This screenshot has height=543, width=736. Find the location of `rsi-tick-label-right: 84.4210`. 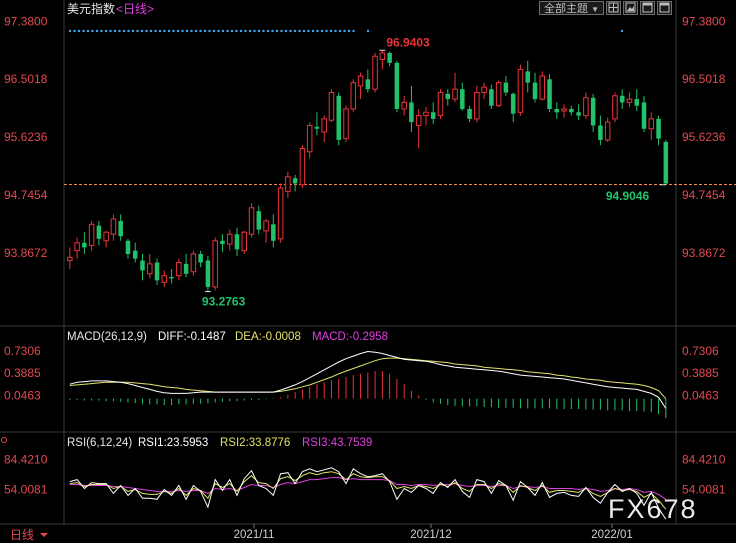

rsi-tick-label-right: 84.4210 is located at coordinates (704, 459).